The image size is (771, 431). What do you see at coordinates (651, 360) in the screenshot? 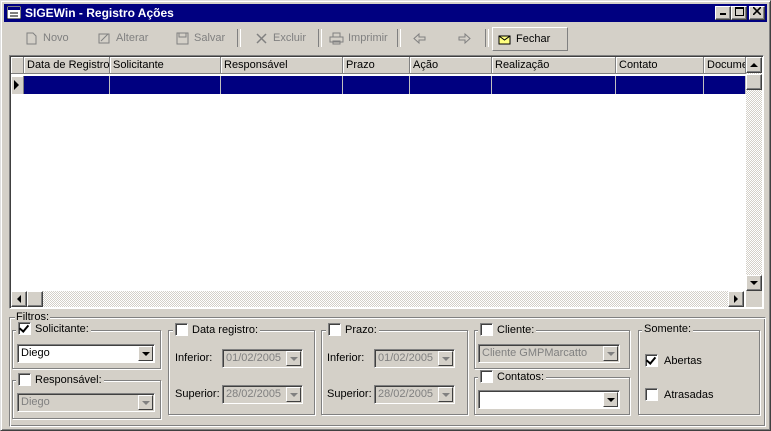
I see `abertas-checkbox` at bounding box center [651, 360].